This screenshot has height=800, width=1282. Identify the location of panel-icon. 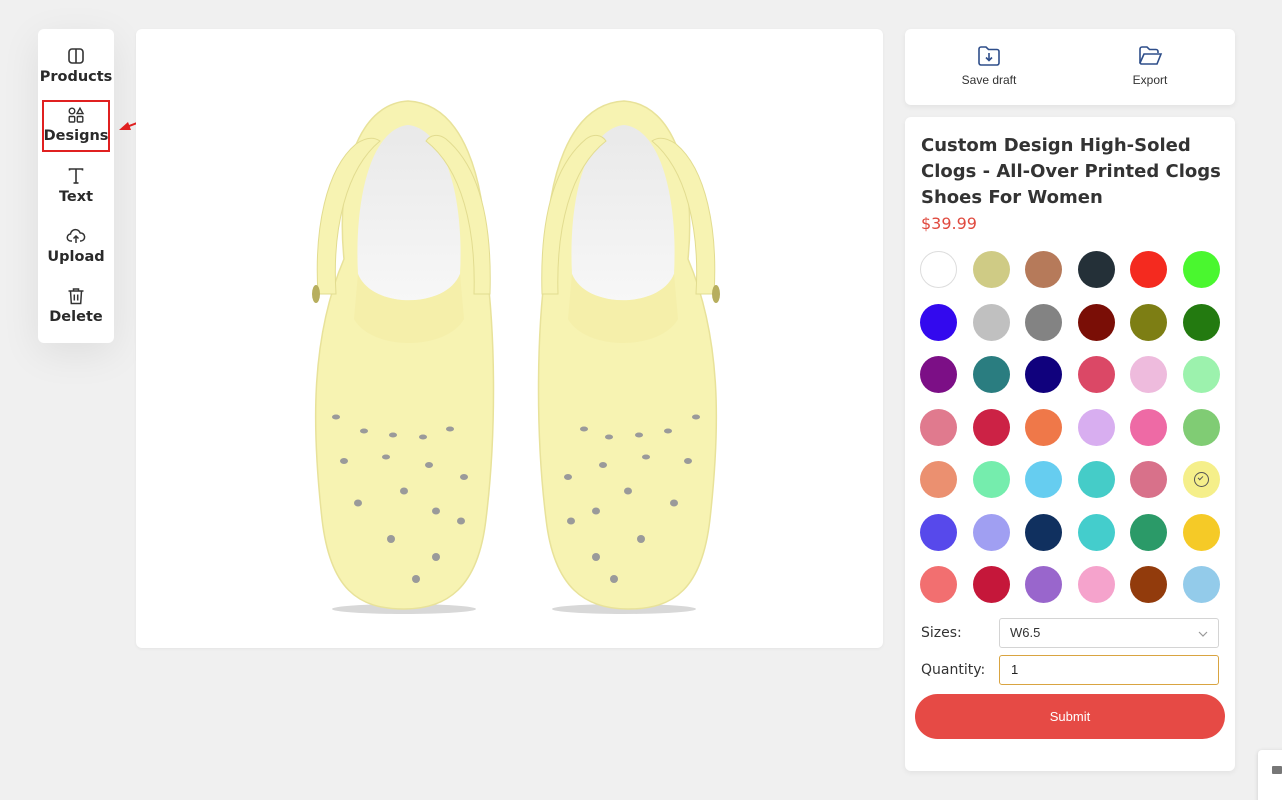
(76, 56).